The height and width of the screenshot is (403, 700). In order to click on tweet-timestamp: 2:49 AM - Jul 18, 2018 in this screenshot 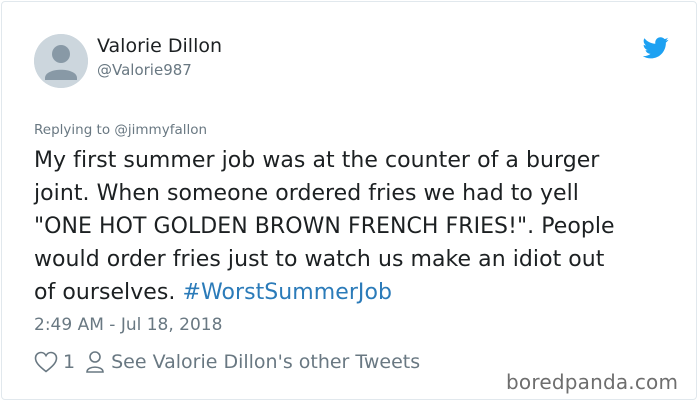, I will do `click(128, 325)`.